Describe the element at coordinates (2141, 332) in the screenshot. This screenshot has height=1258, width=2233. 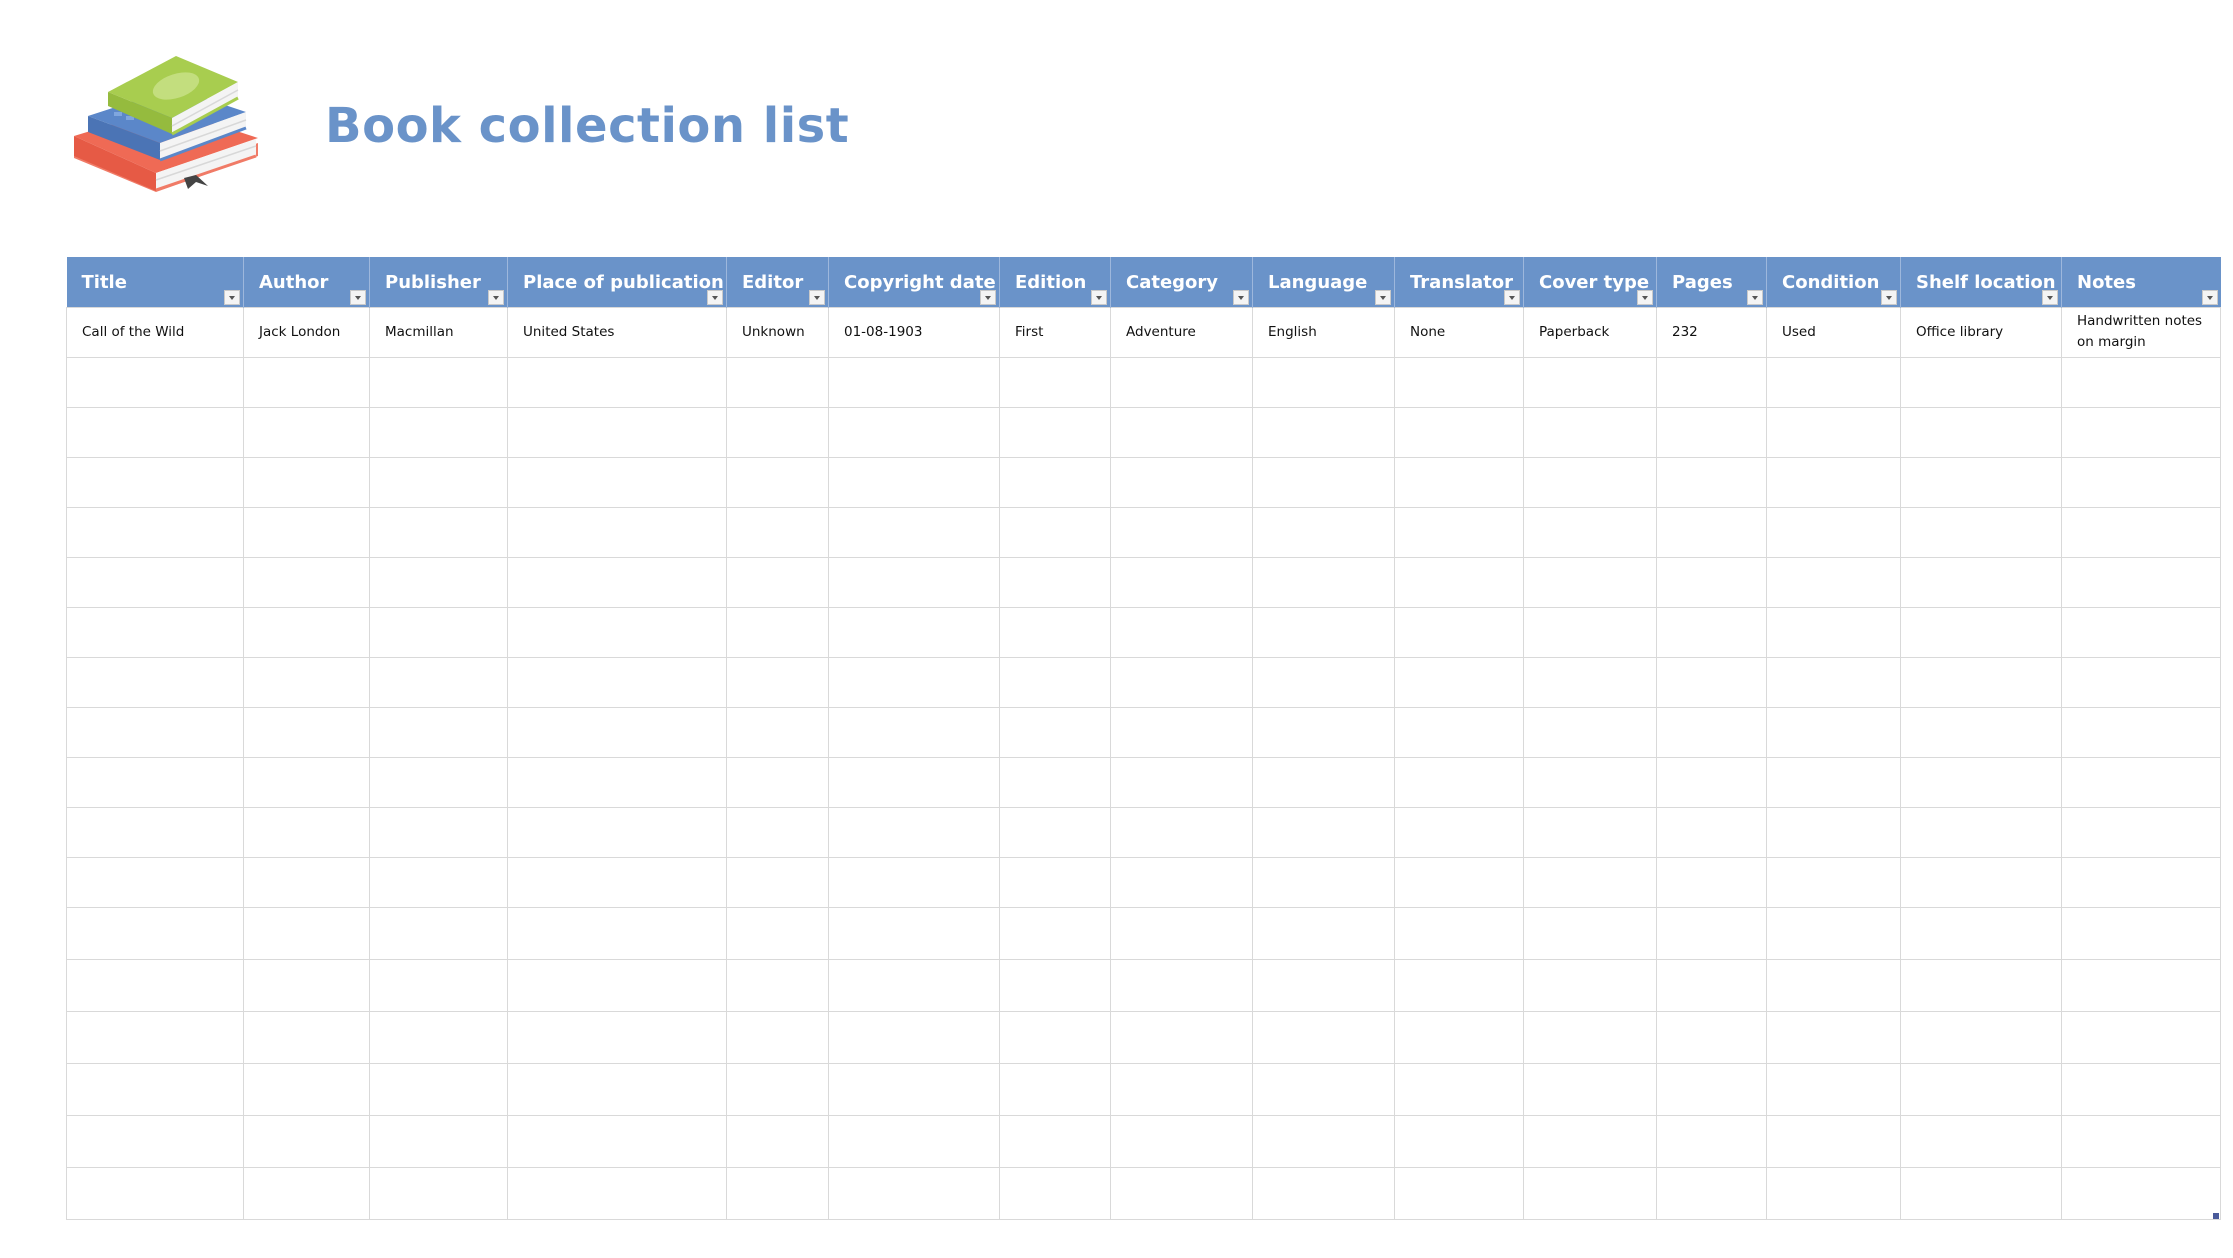
I see `cell-notes: Handwritten notes on margin` at that location.